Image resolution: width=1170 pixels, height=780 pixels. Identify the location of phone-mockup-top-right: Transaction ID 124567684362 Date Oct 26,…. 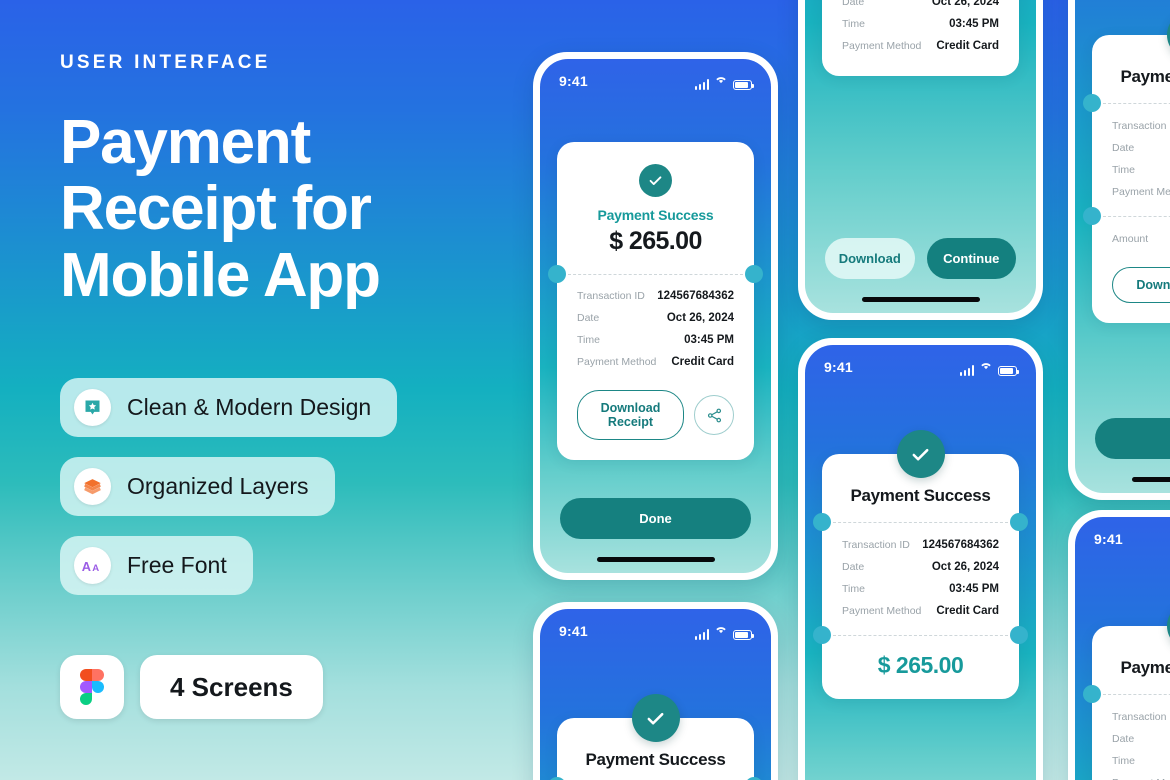
(920, 160).